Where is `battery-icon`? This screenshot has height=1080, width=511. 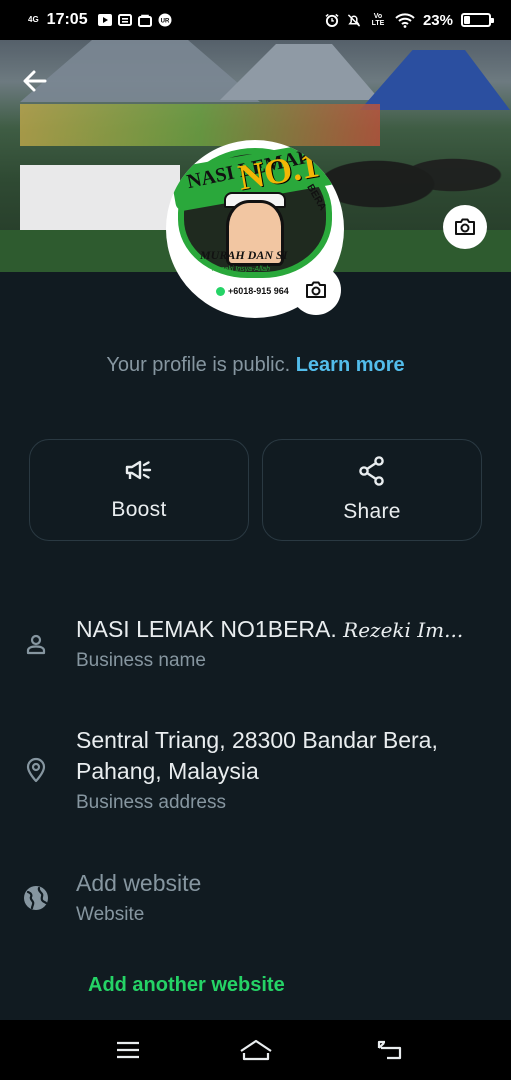
battery-icon is located at coordinates (477, 20).